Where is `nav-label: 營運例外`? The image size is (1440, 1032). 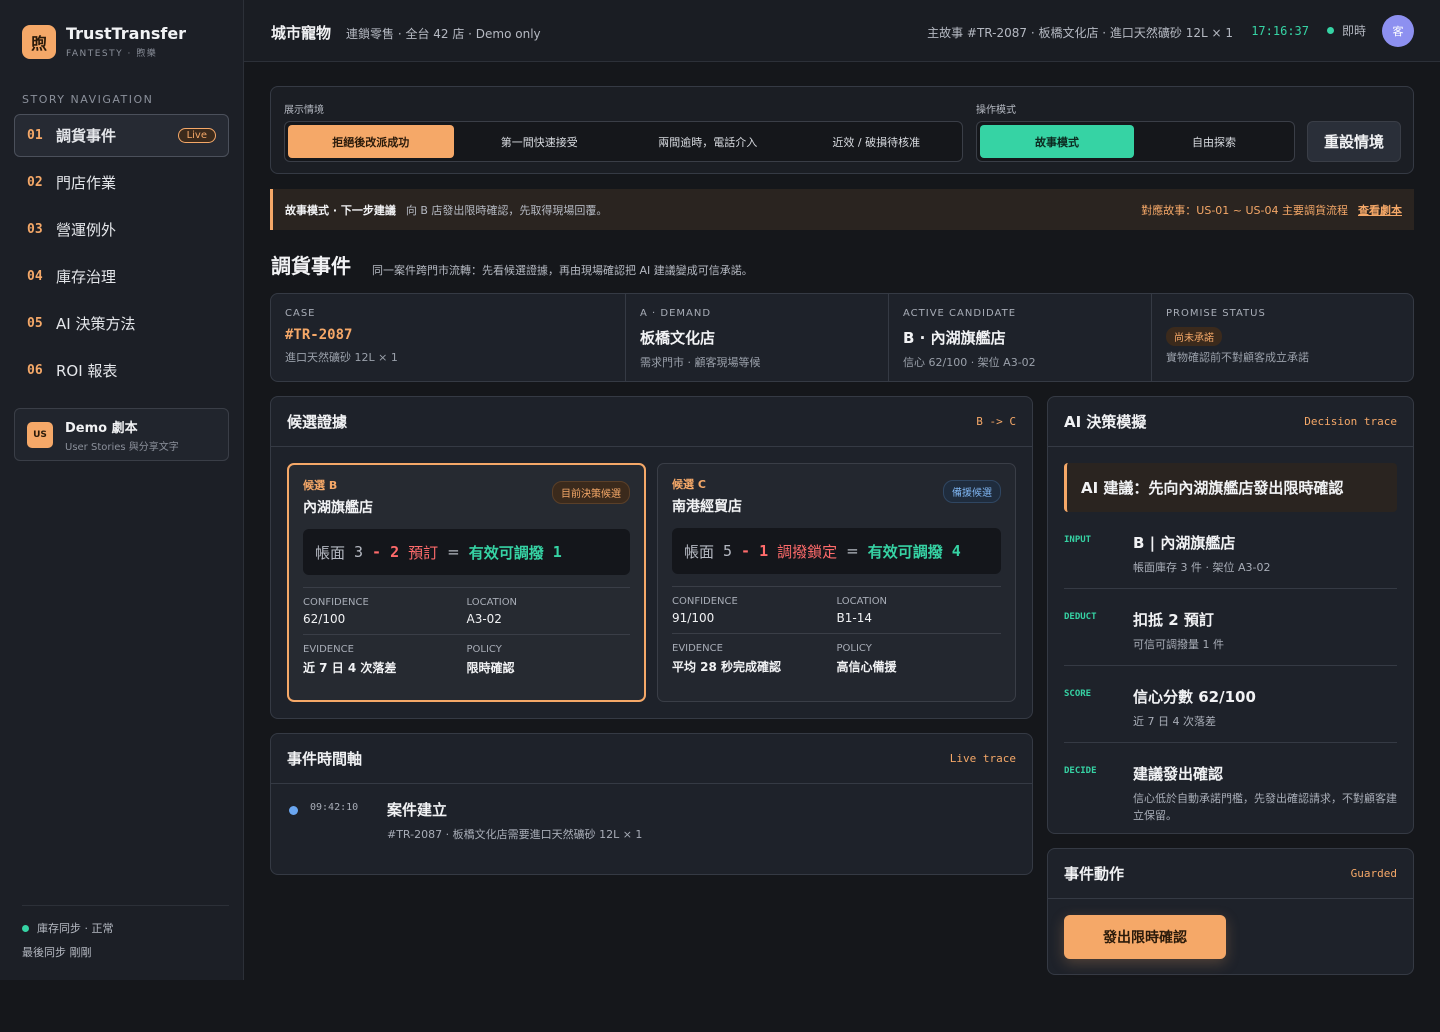
nav-label: 營運例外 is located at coordinates (86, 230).